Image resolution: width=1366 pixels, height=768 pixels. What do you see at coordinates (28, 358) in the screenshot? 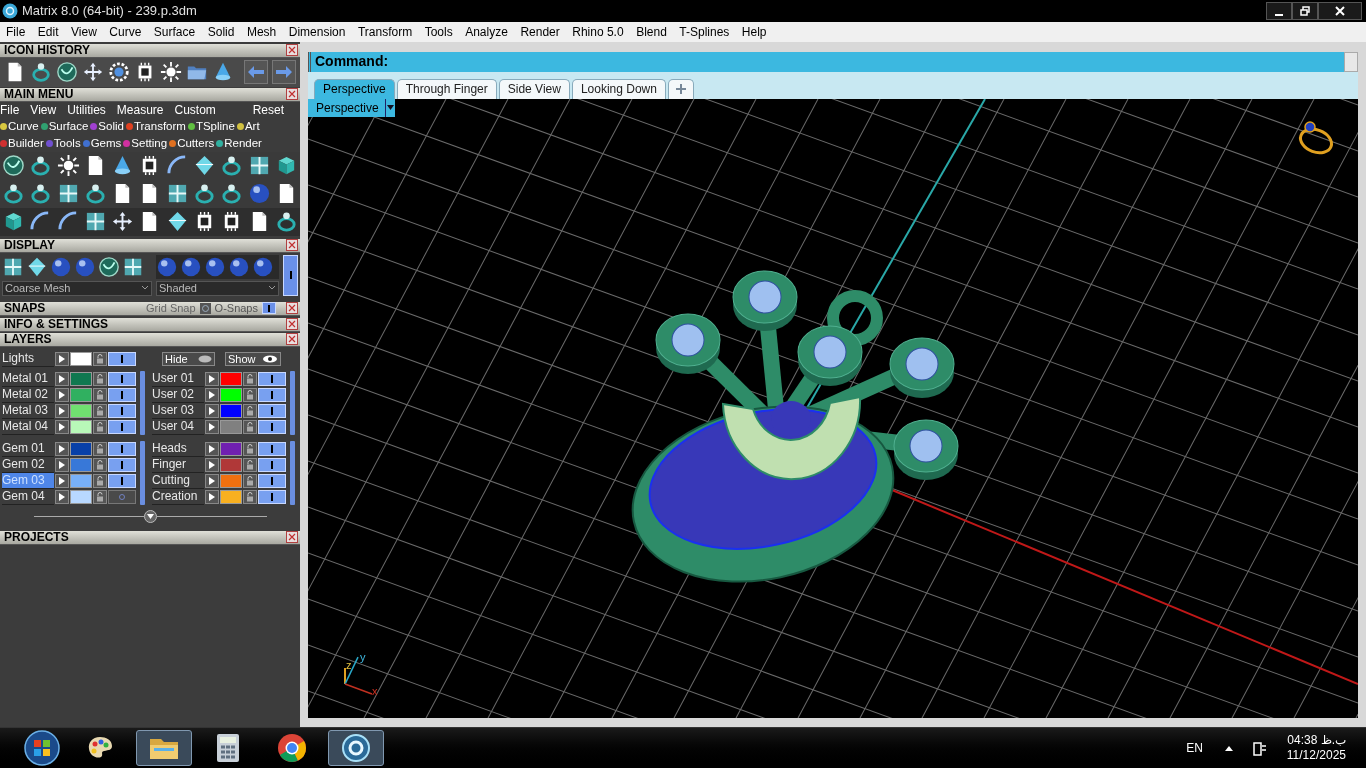
I see `layer-name: Lights` at bounding box center [28, 358].